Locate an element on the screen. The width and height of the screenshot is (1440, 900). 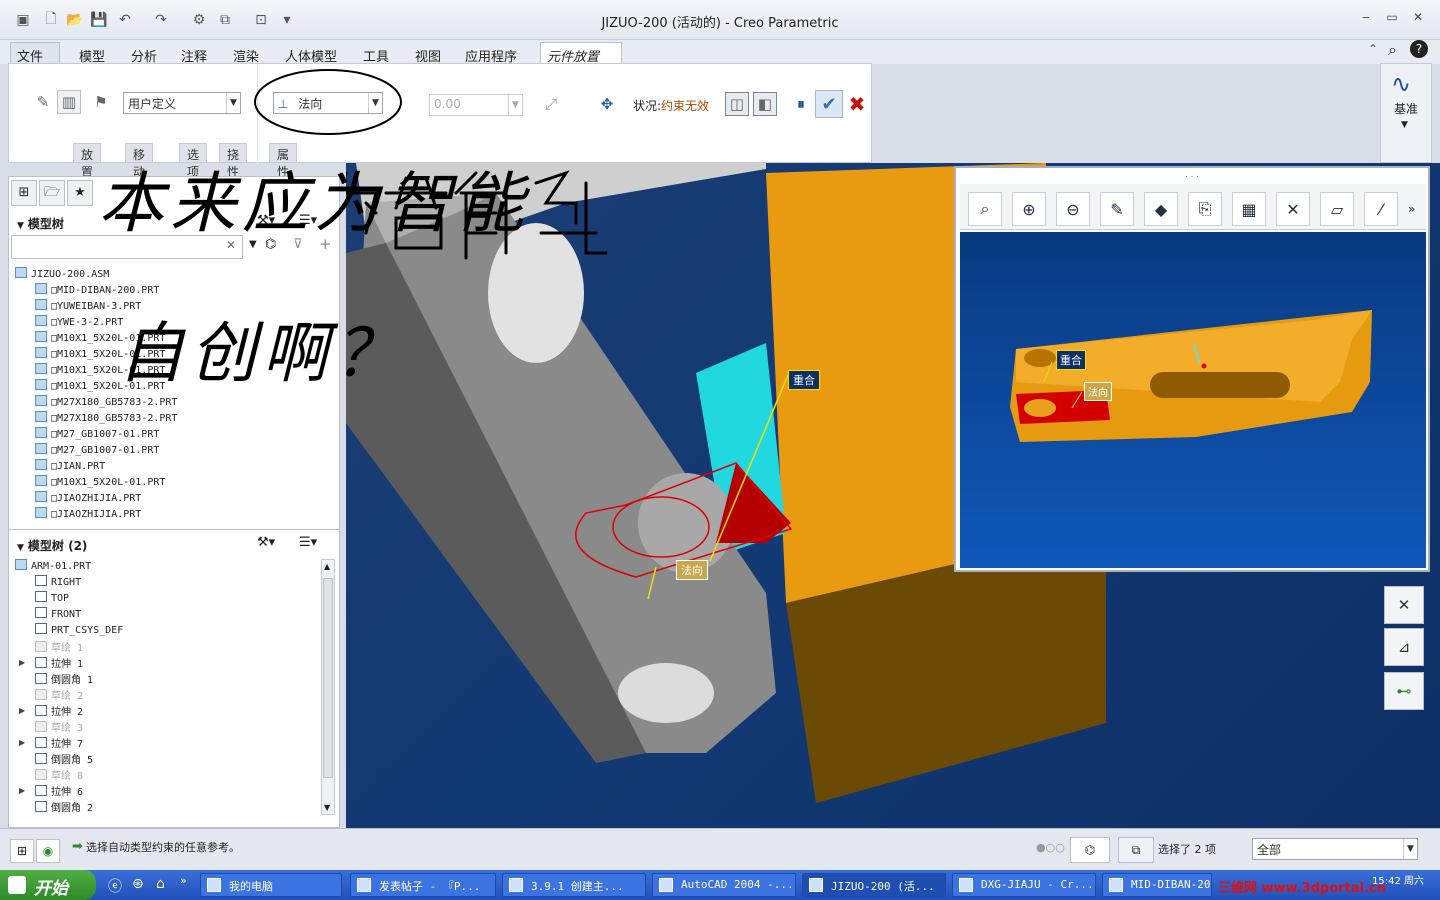
confirm-check-icon: ✔ is located at coordinates (829, 104).